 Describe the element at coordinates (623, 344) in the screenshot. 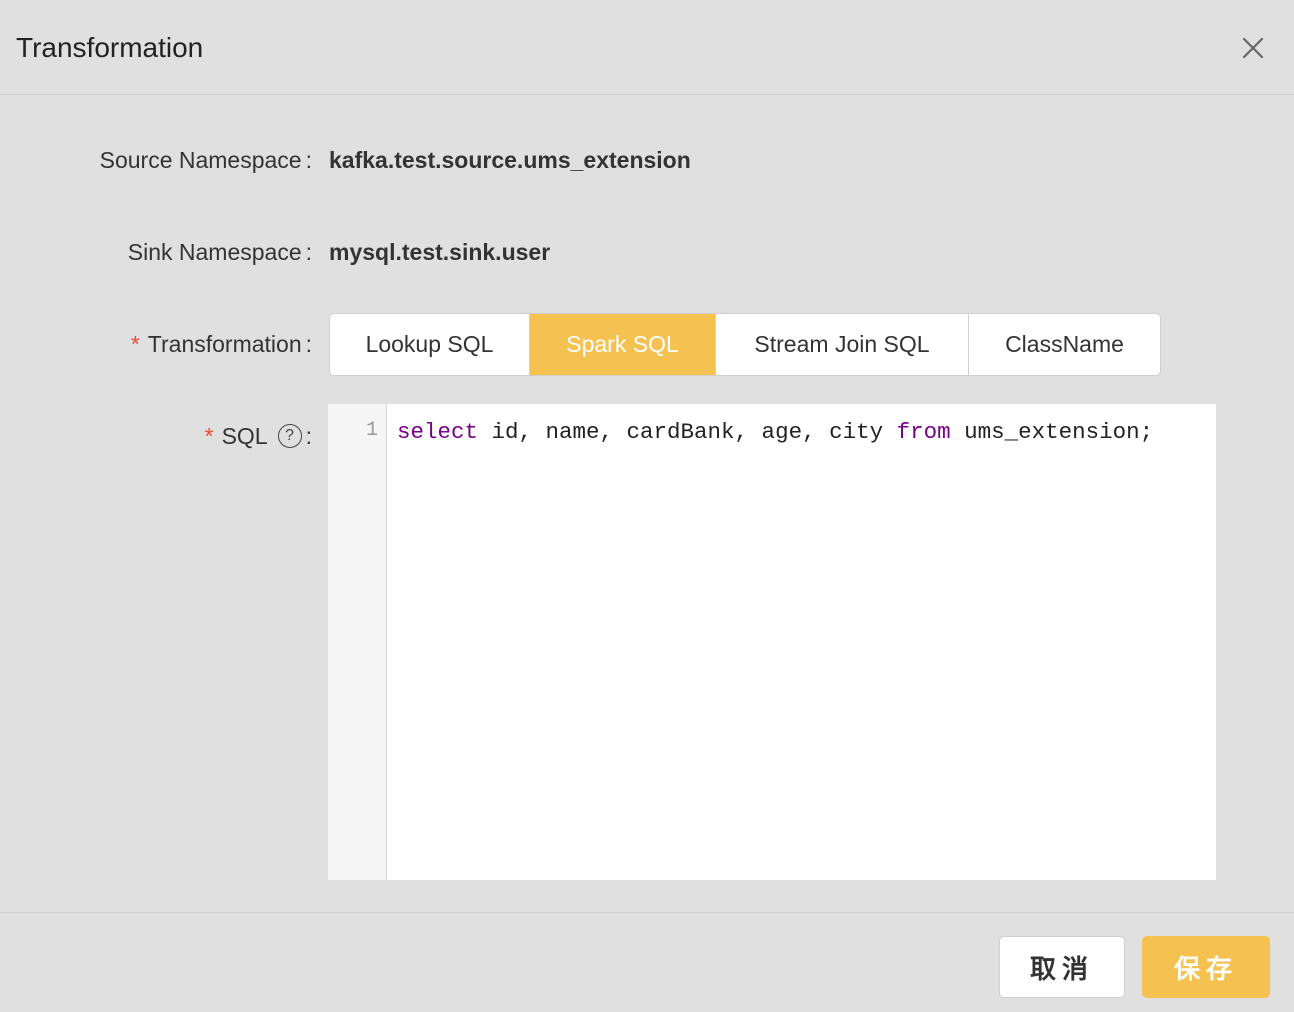

I see `option-spark-sql: Spark SQL` at that location.